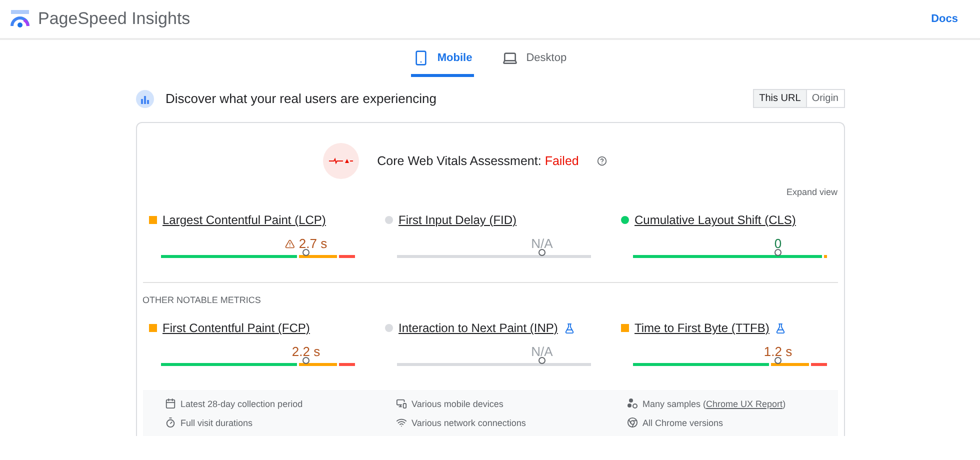 The width and height of the screenshot is (980, 460). Describe the element at coordinates (744, 403) in the screenshot. I see `report-link: Chrome UX Report` at that location.